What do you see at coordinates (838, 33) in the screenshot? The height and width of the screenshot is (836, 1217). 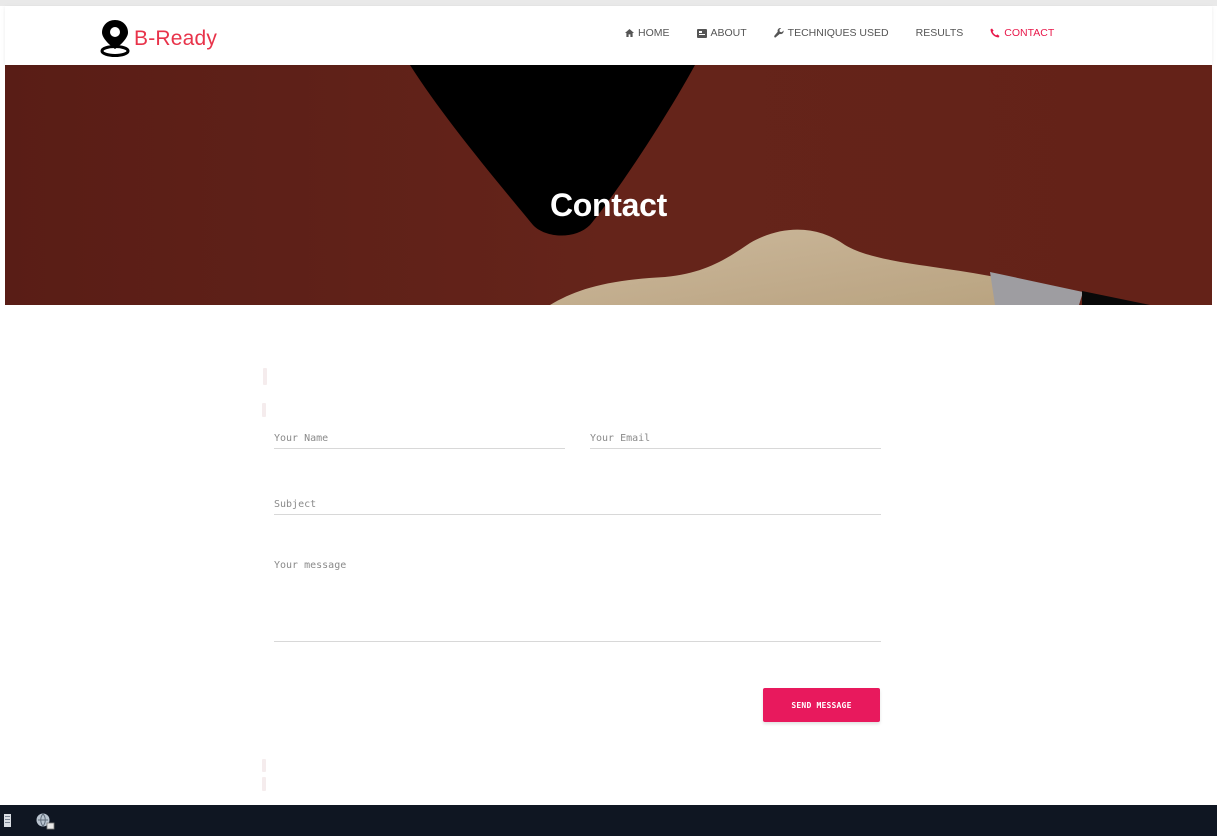 I see `nav-label-techniques: TECHNIQUES USED` at bounding box center [838, 33].